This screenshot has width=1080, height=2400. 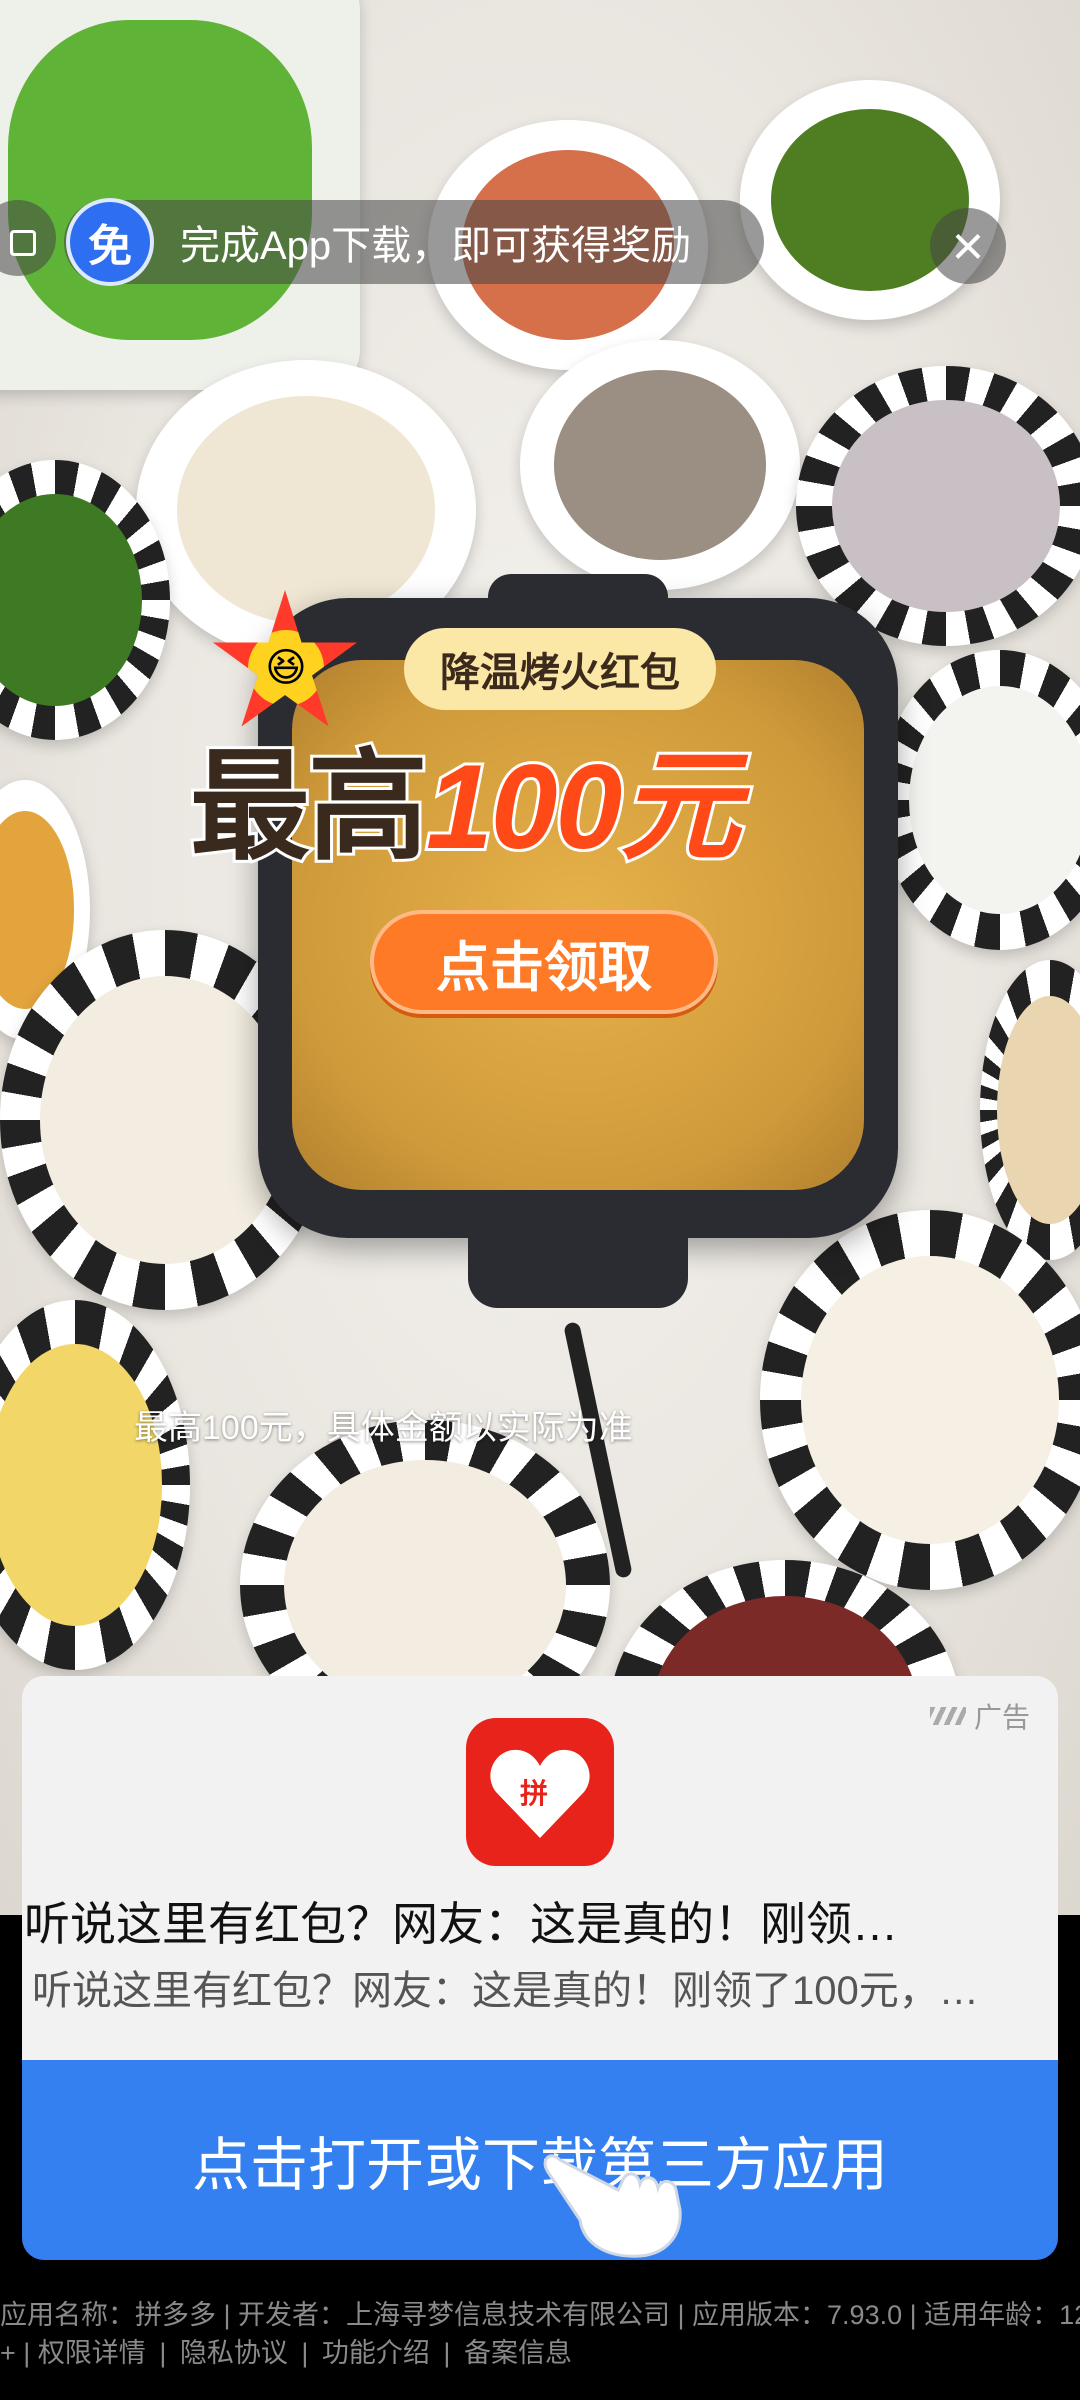 I want to click on app-links-line: + | 权限详情 | 隐私协议 | 功能介绍 | 备案信息, so click(x=540, y=2353).